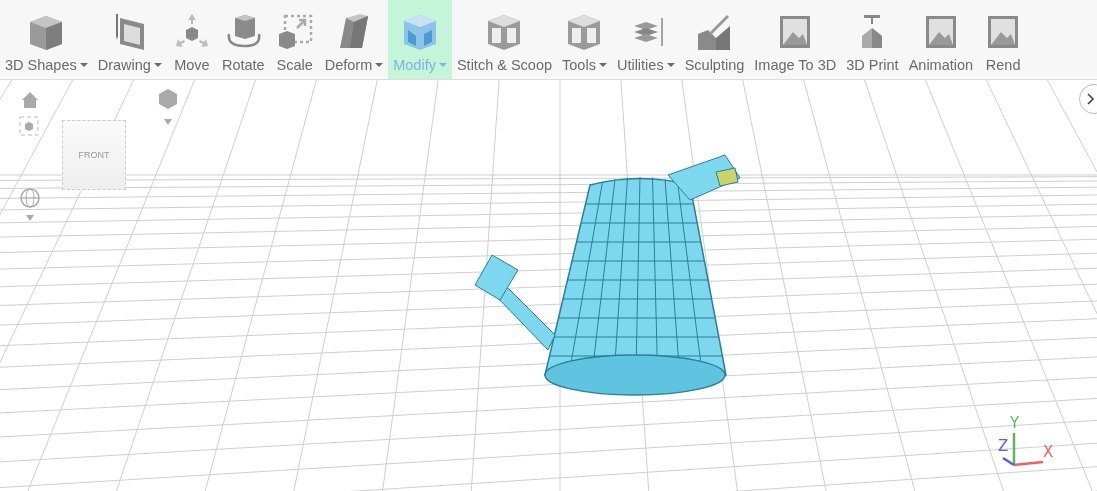 The width and height of the screenshot is (1097, 491). I want to click on fit-view-icon, so click(29, 126).